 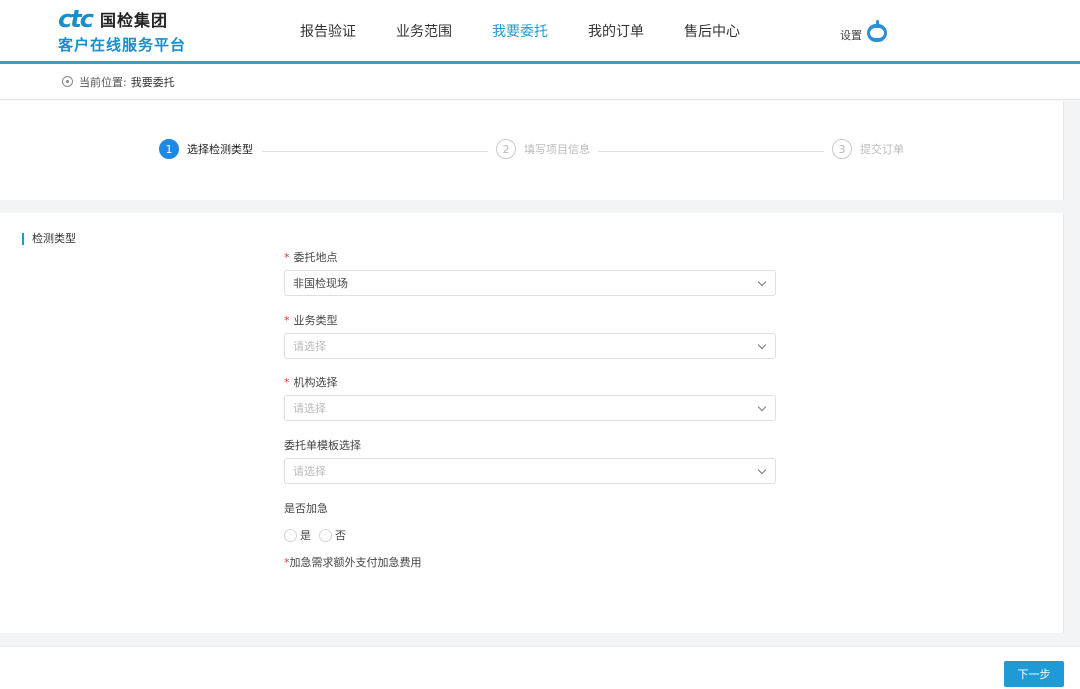 I want to click on urgent-yes-radio: 是, so click(x=297, y=535).